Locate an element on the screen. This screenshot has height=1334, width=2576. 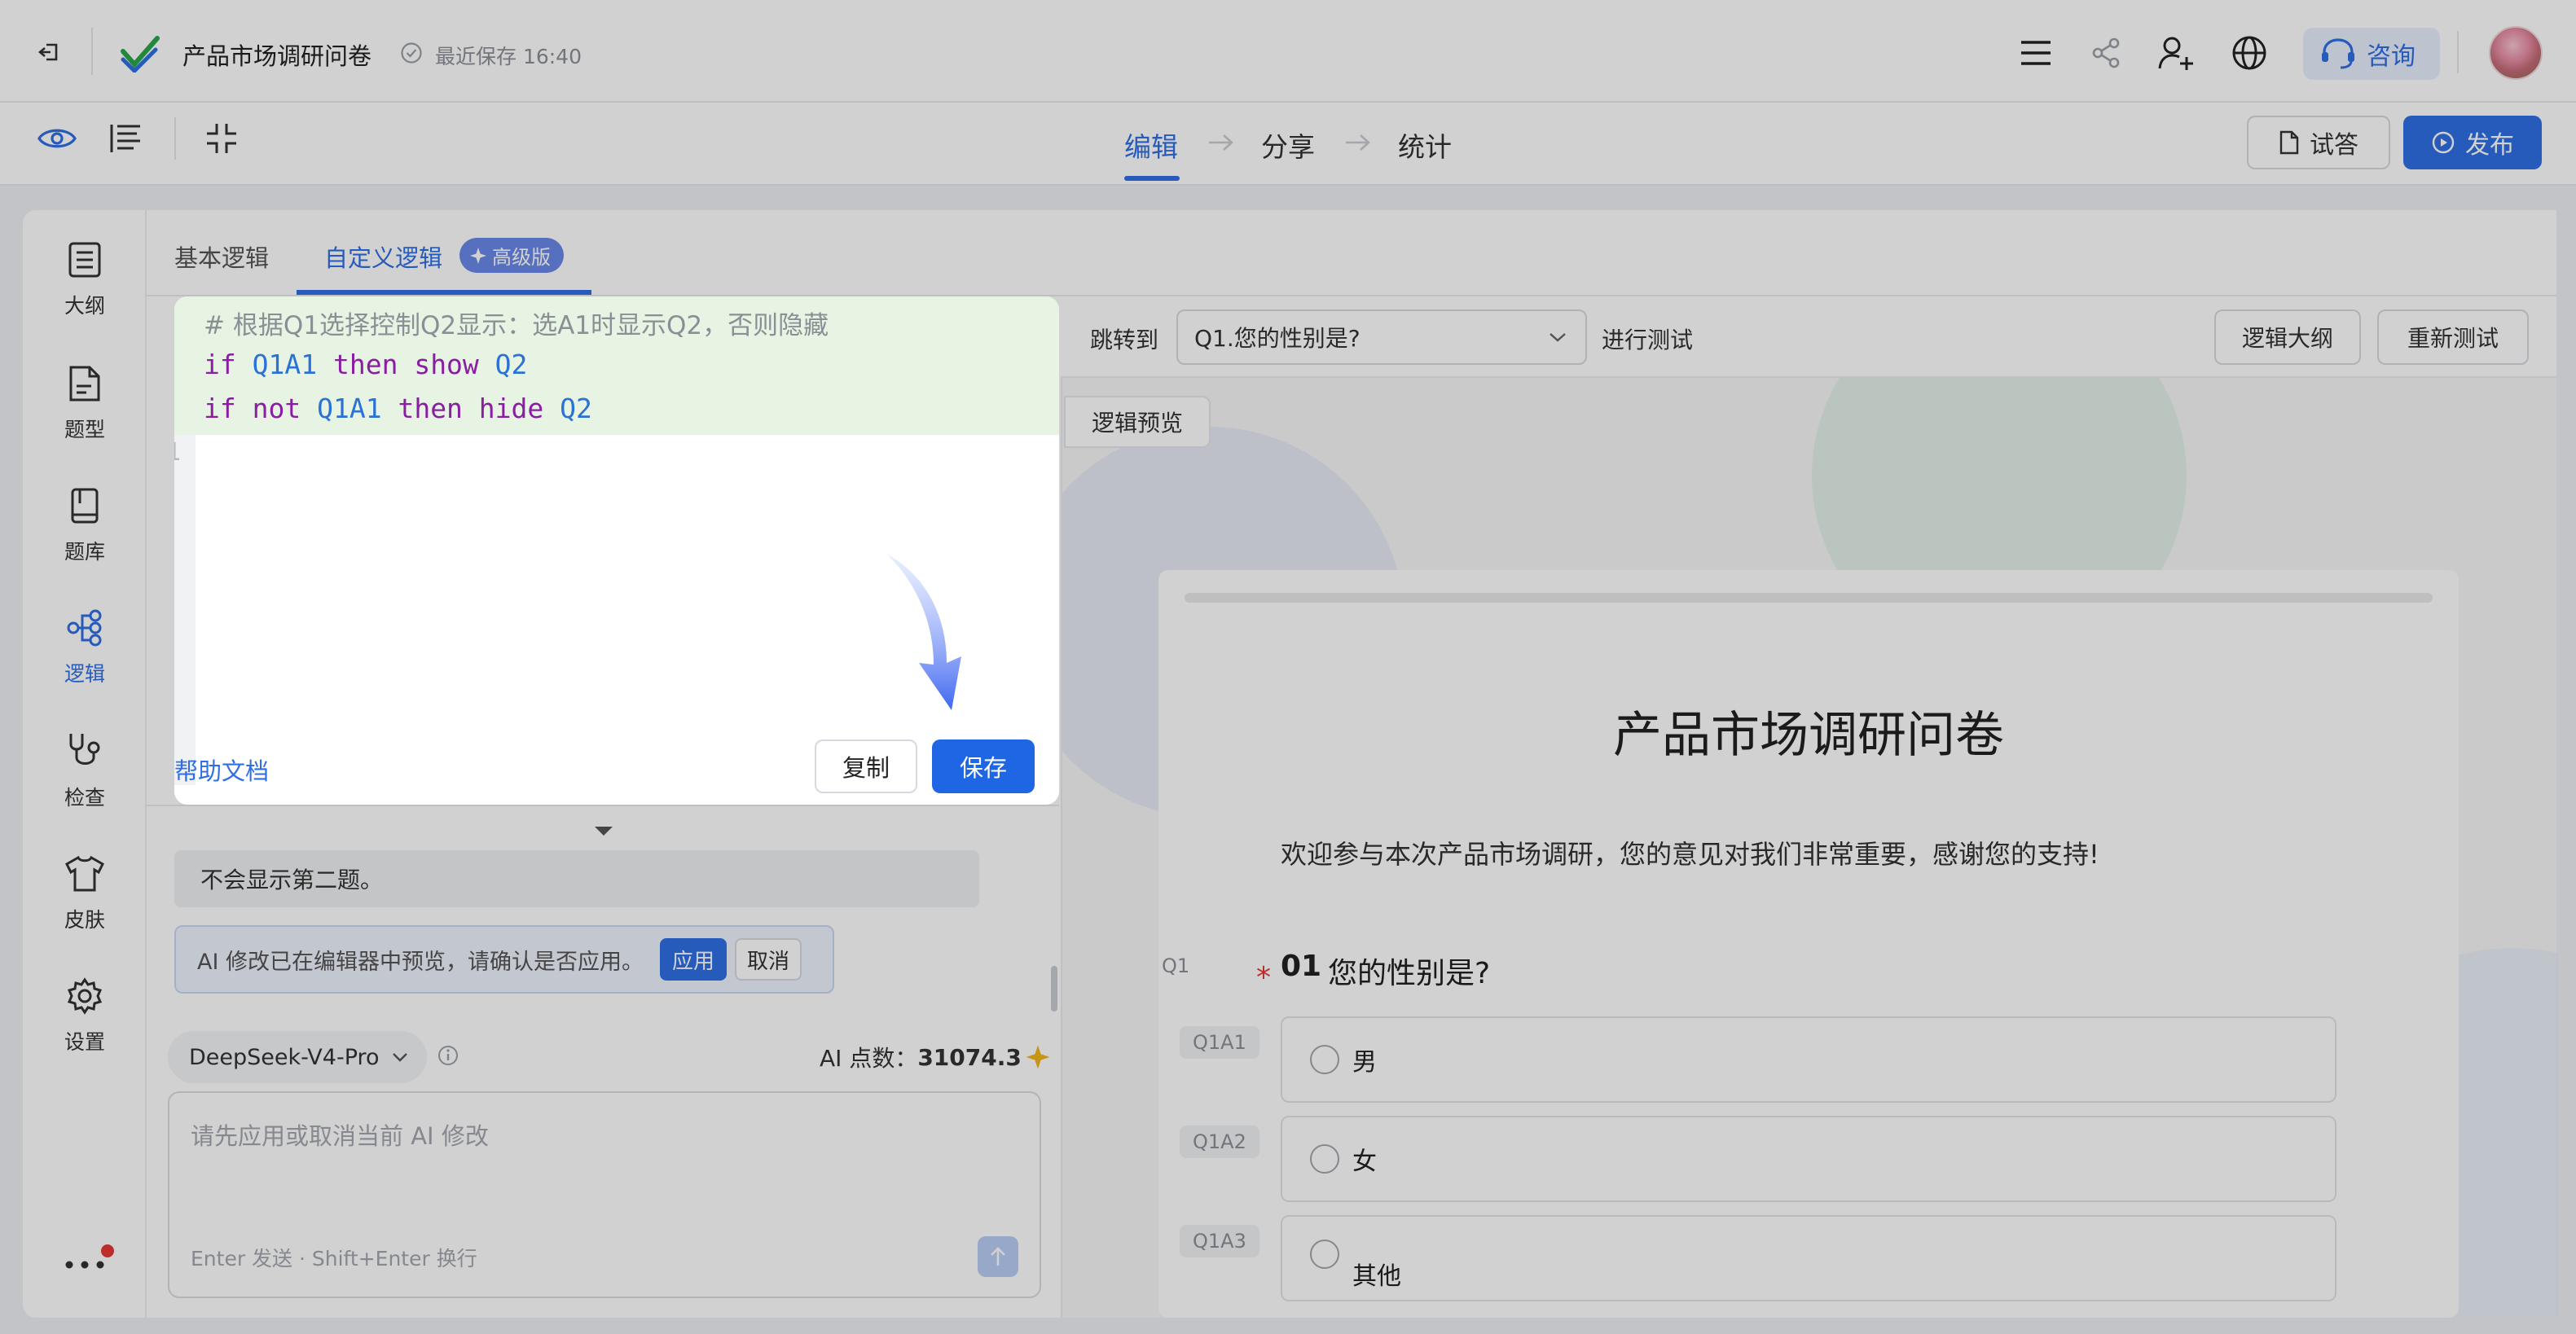
chat-placeholder: 请先应用或取消当前 AI 修改 is located at coordinates (340, 1136).